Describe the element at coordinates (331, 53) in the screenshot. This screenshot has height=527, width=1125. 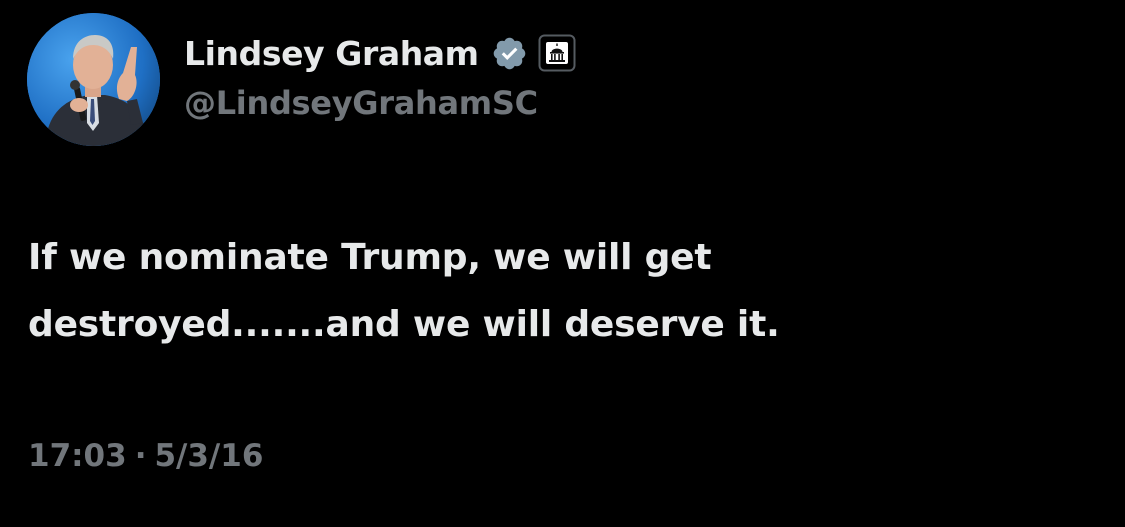
I see `author-display-name: Lindsey Graham` at that location.